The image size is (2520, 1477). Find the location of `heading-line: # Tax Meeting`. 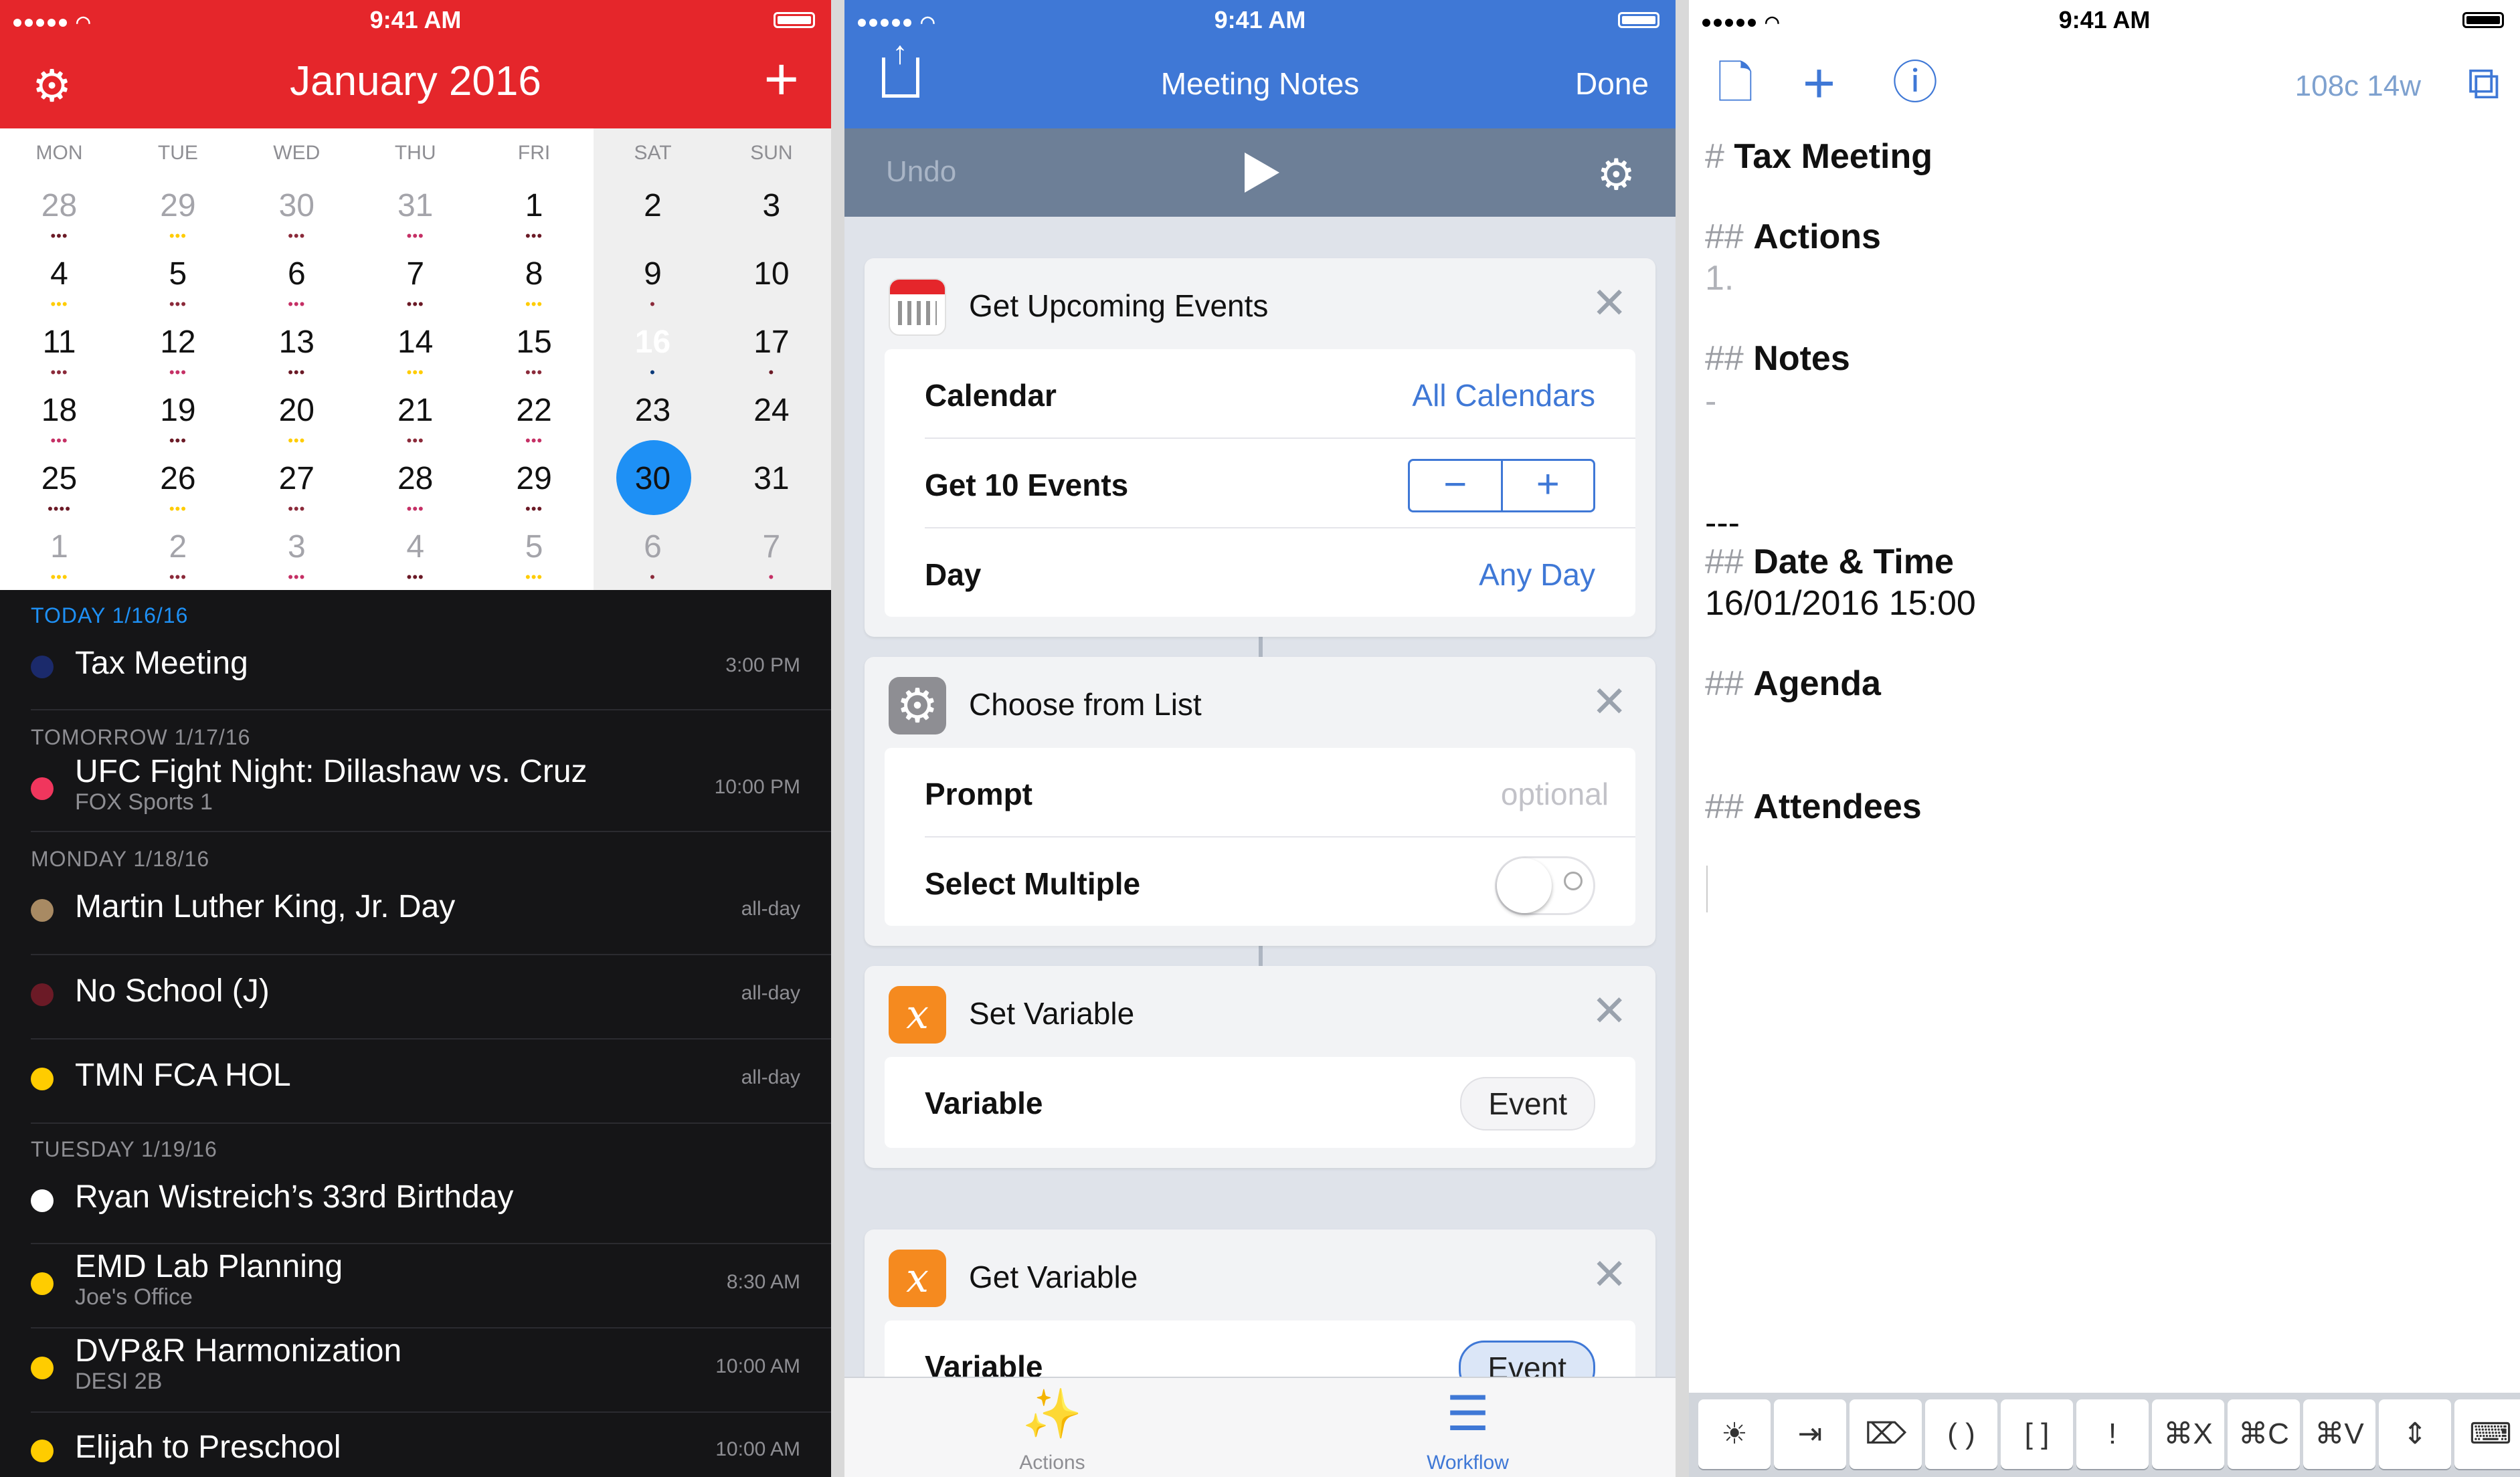

heading-line: # Tax Meeting is located at coordinates (1819, 156).